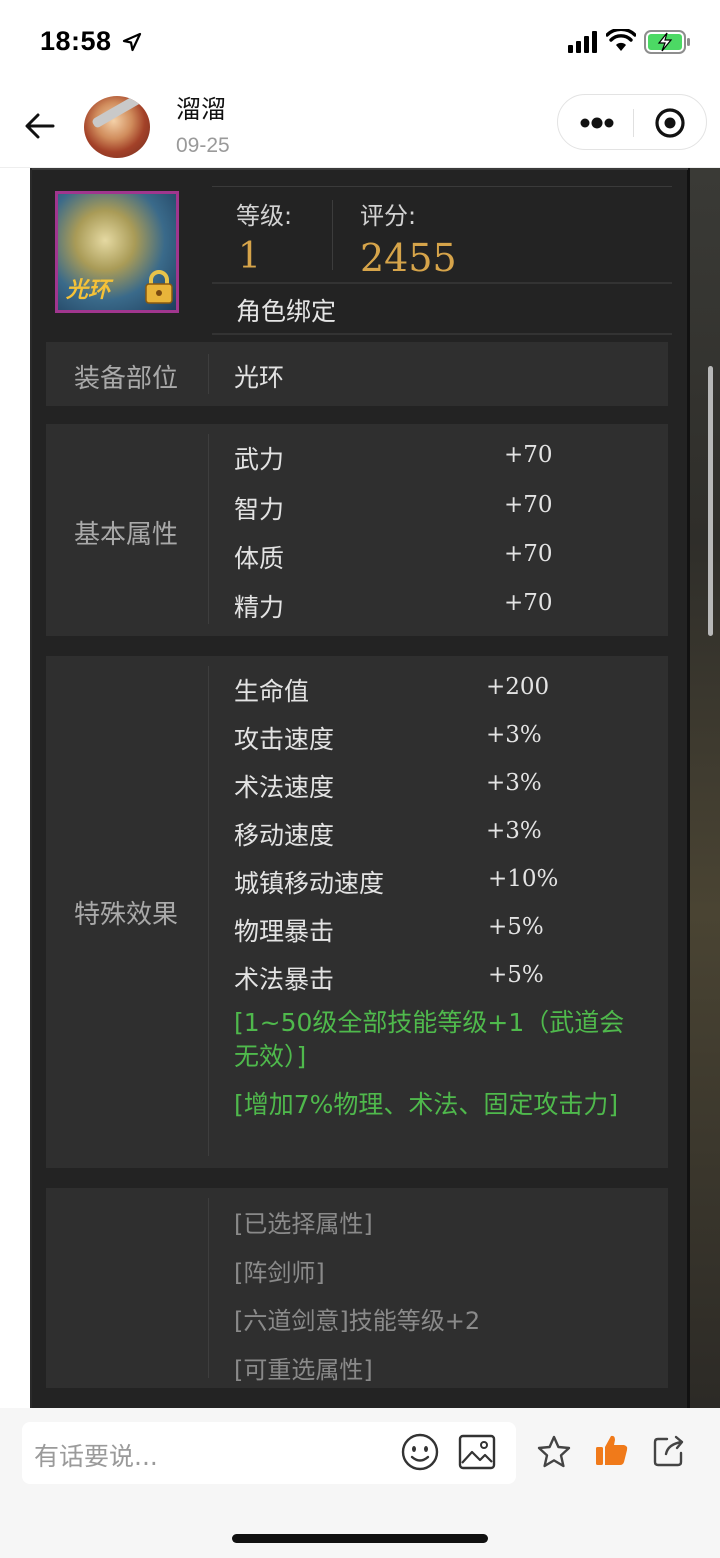 The width and height of the screenshot is (720, 1558). Describe the element at coordinates (279, 1273) in the screenshot. I see `selected-attr-line: [阵剑师]` at that location.